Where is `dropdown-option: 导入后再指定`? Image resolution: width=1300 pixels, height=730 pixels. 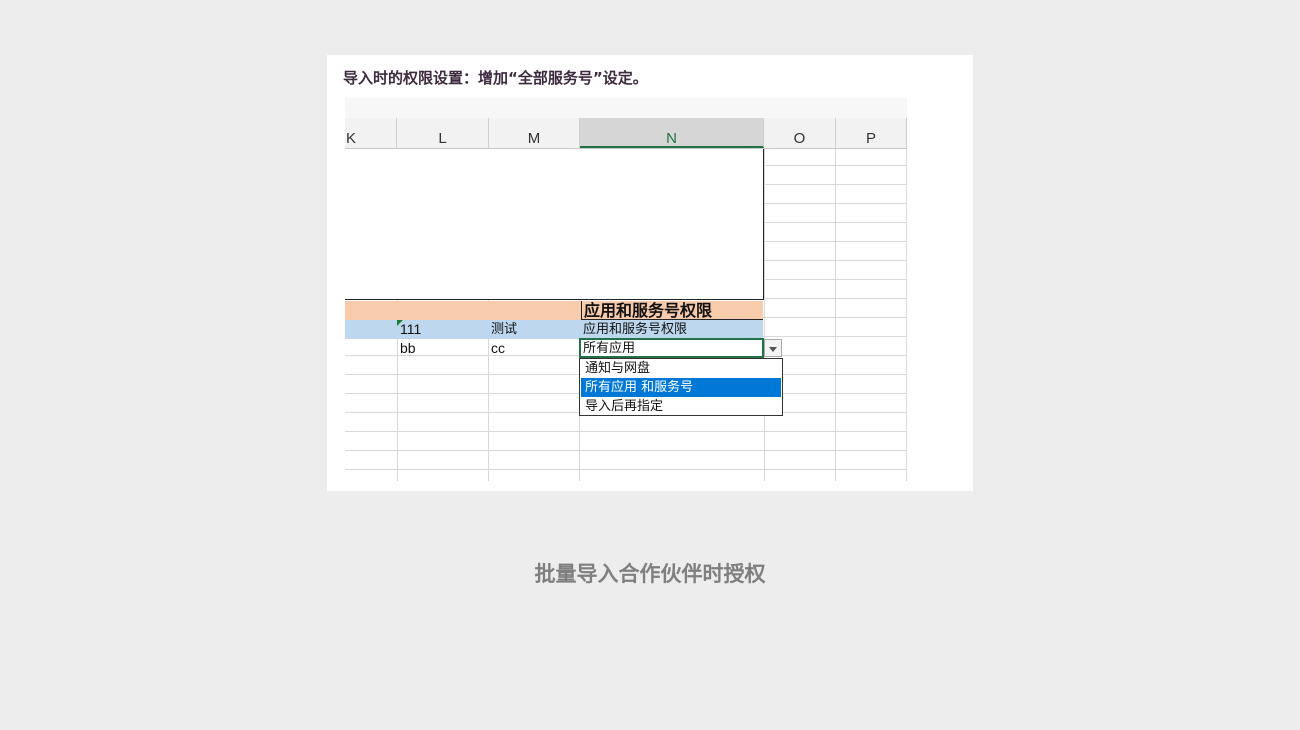 dropdown-option: 导入后再指定 is located at coordinates (681, 406).